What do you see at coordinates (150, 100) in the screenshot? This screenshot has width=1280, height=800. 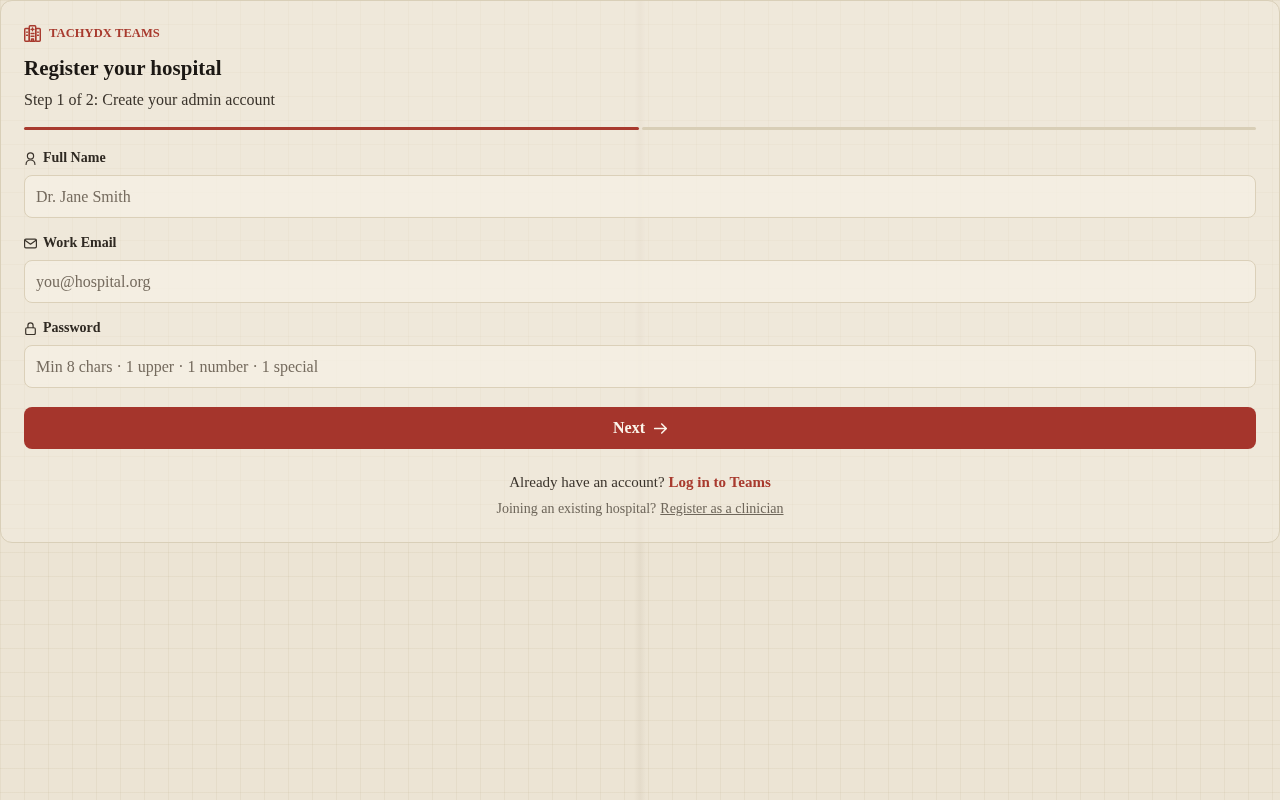 I see `step-subtitle: Step 1 of 2: Create your admin account` at bounding box center [150, 100].